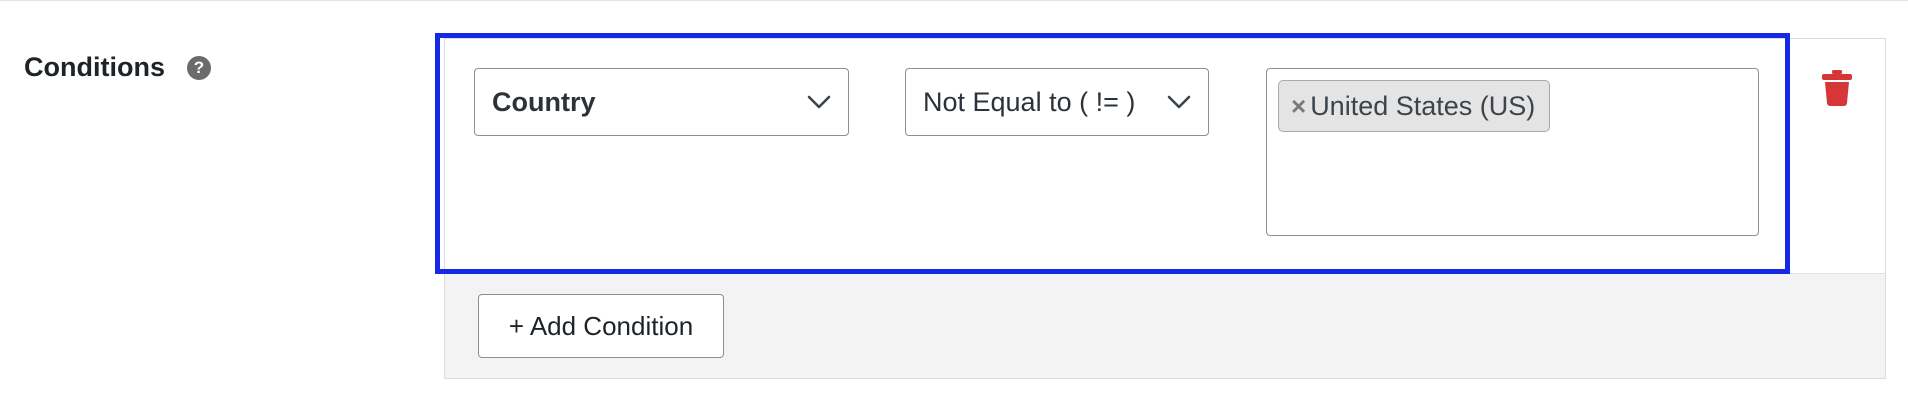  Describe the element at coordinates (1029, 101) in the screenshot. I see `condition-operator-value: Not Equal to ( != )` at that location.